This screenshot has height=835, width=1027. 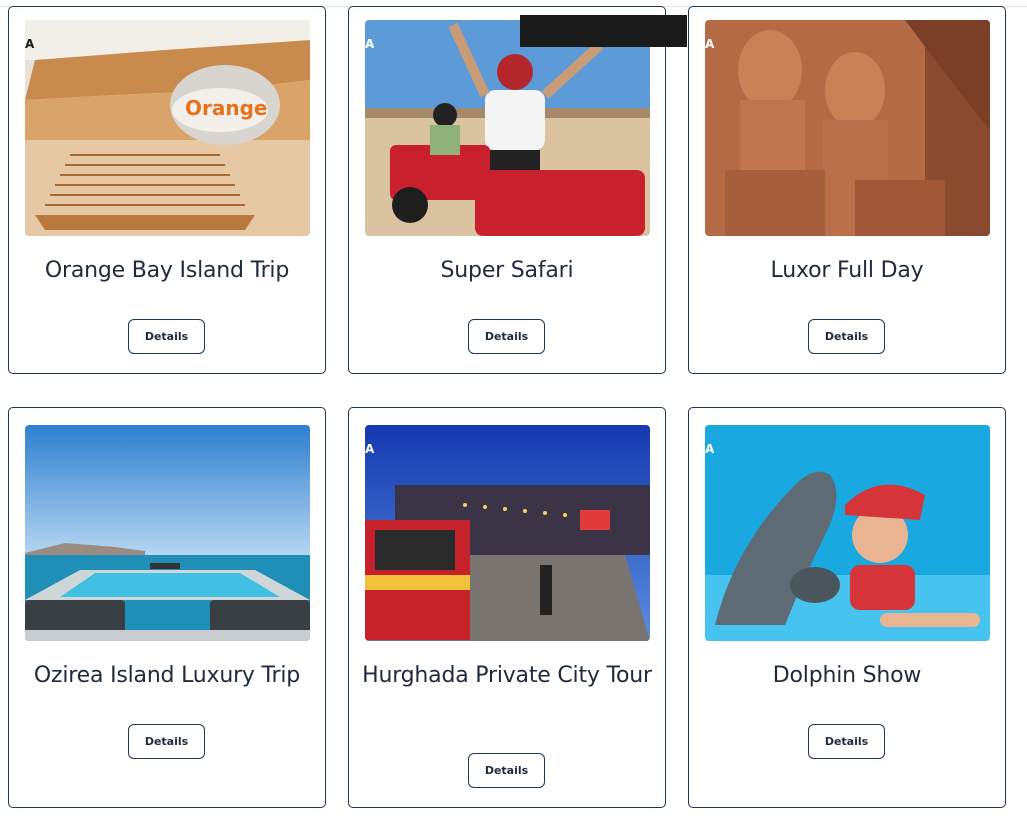 I want to click on orange-sign-text: Orange, so click(x=226, y=108).